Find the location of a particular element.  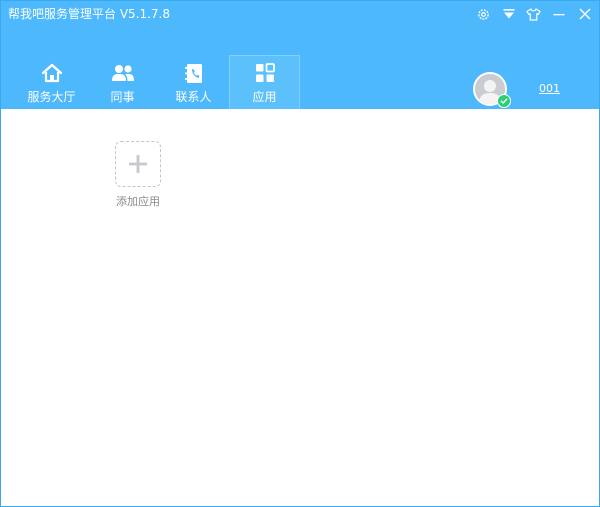

tab-colleagues: 同事 is located at coordinates (122, 82).